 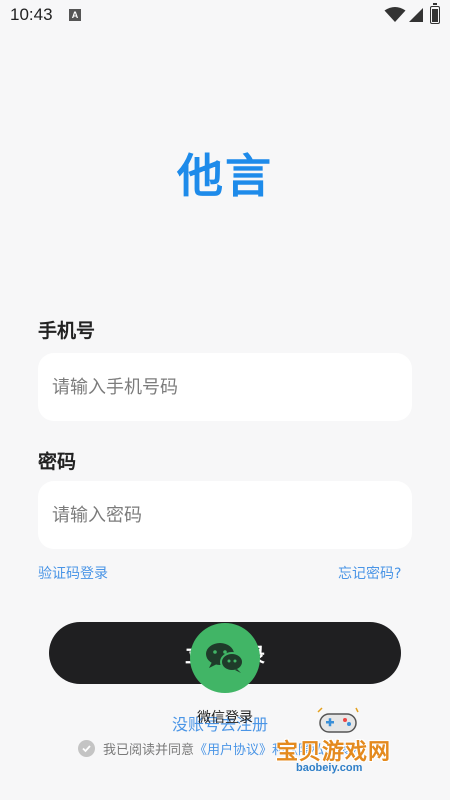 What do you see at coordinates (225, 15) in the screenshot?
I see `status-bar: 10:43 A` at bounding box center [225, 15].